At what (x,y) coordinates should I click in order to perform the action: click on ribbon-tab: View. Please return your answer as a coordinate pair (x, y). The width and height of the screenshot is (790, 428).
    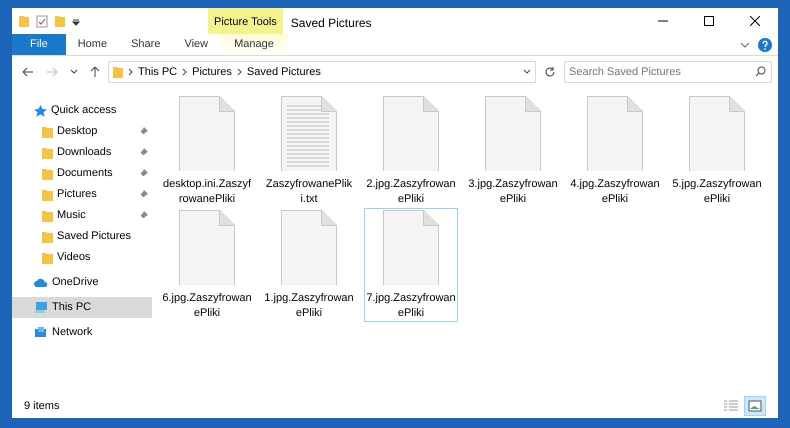
    Looking at the image, I should click on (196, 44).